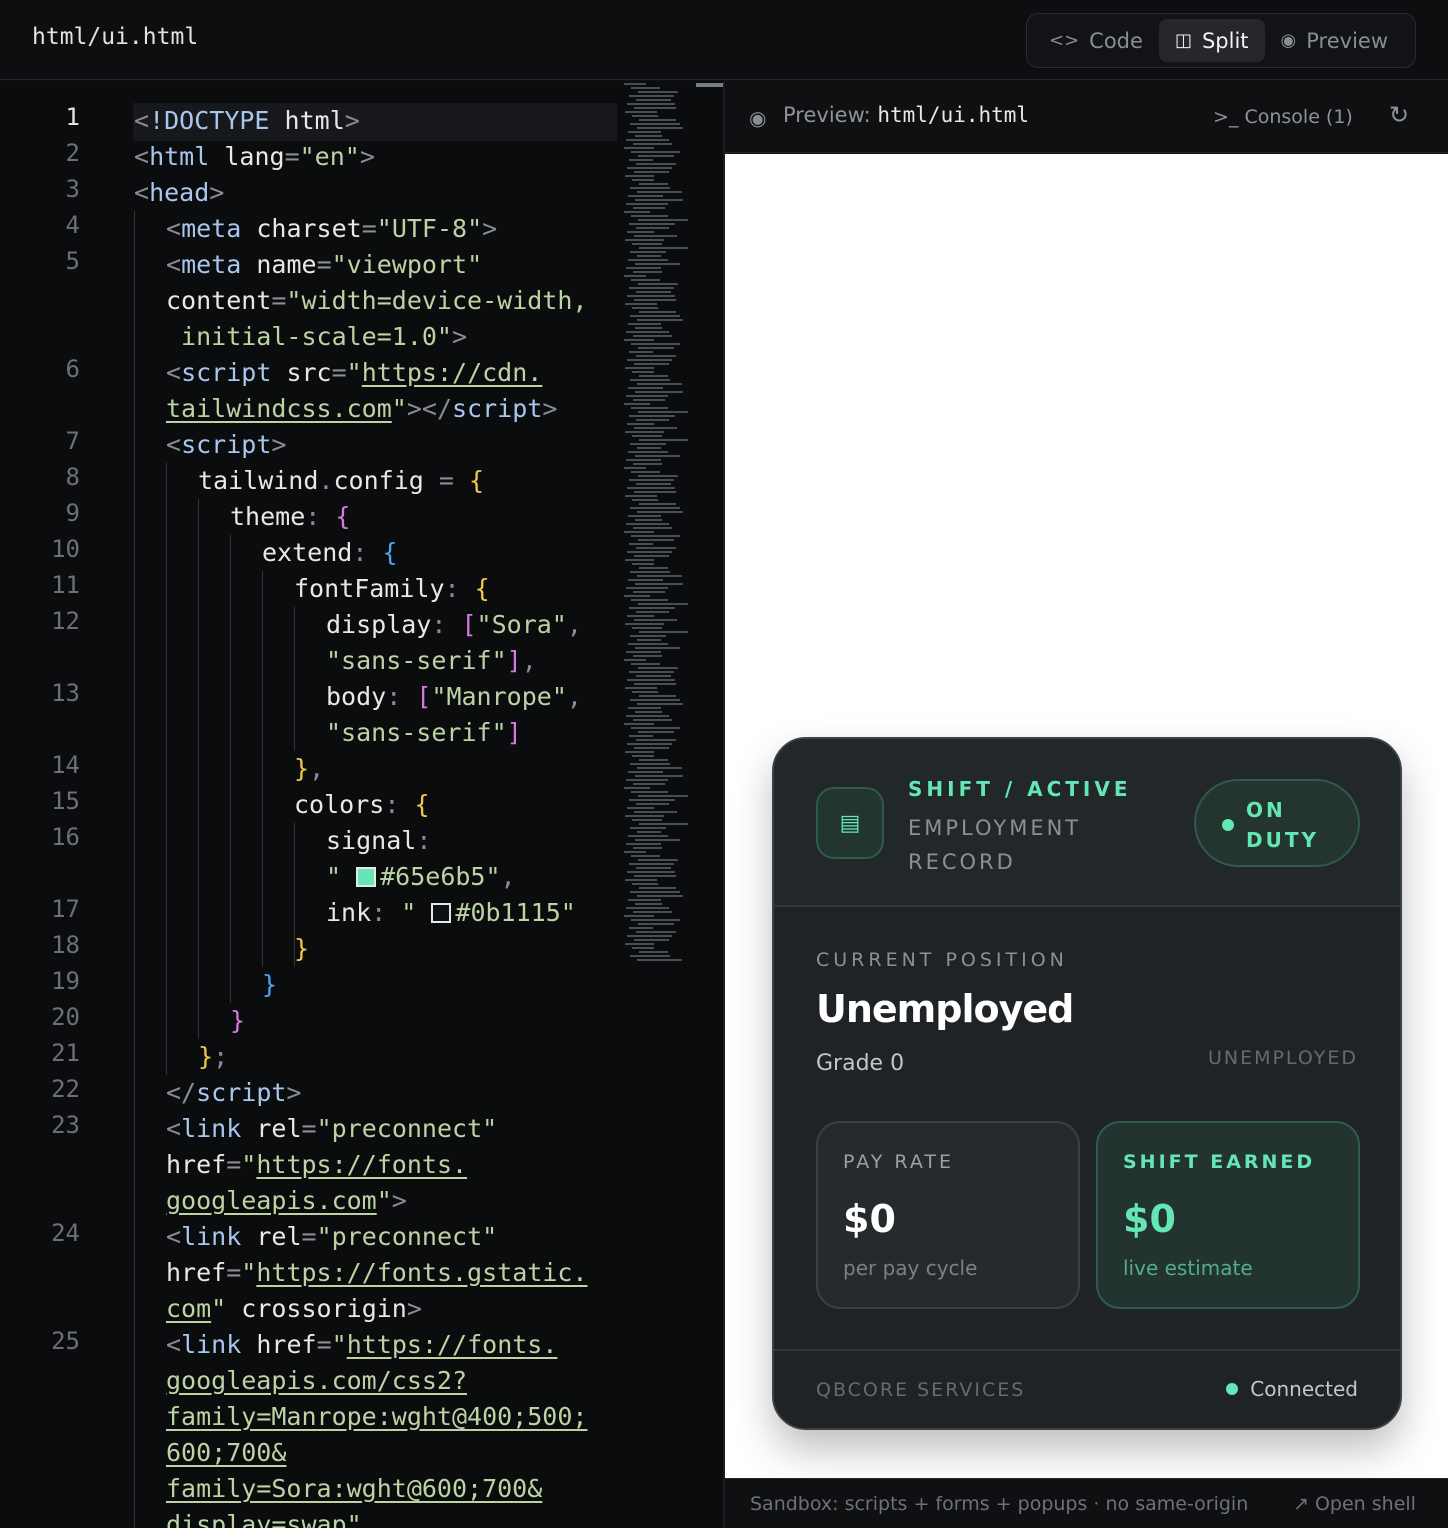  What do you see at coordinates (660, 526) in the screenshot?
I see `minimap` at bounding box center [660, 526].